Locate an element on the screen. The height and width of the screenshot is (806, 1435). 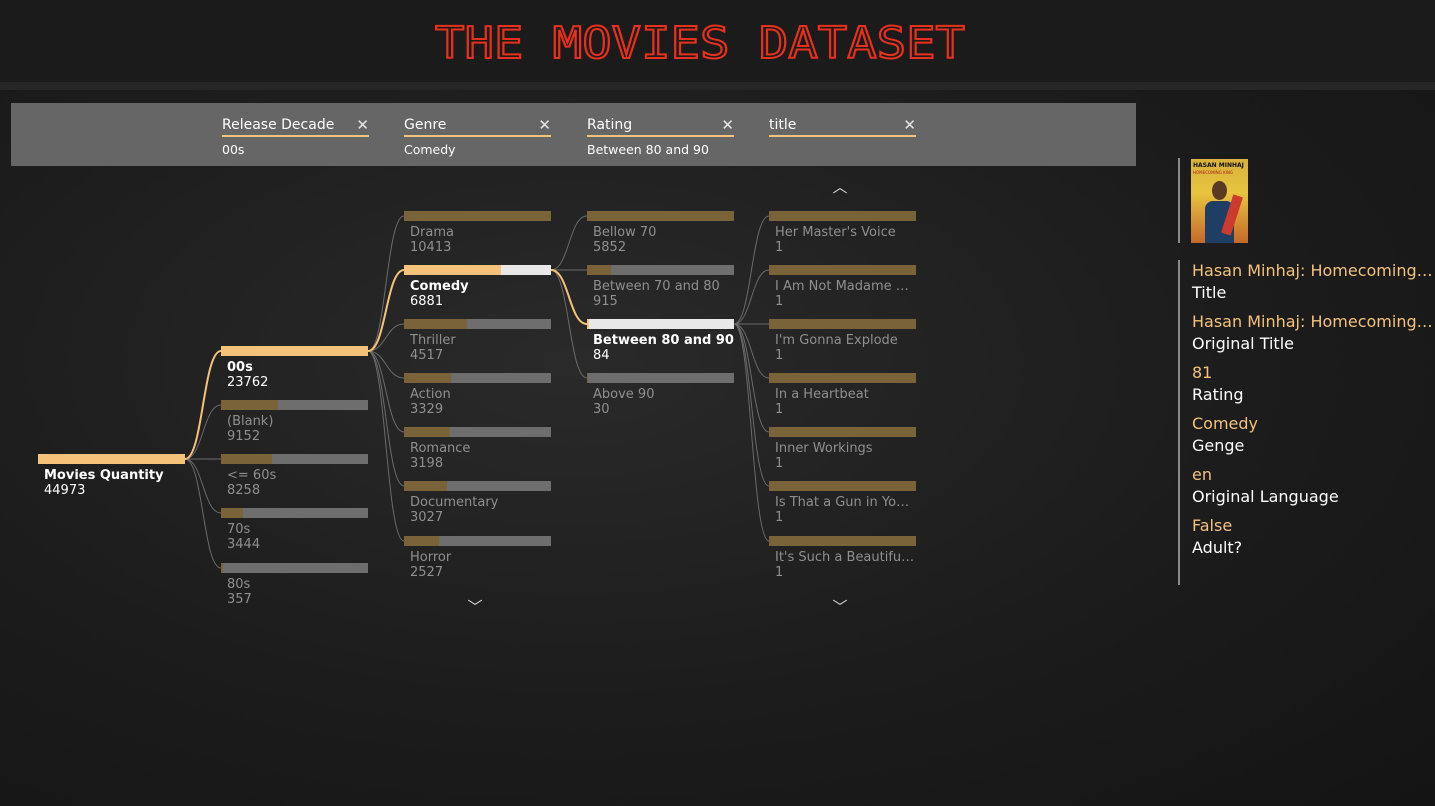
genre-node: Romance 3198 is located at coordinates (477, 449).